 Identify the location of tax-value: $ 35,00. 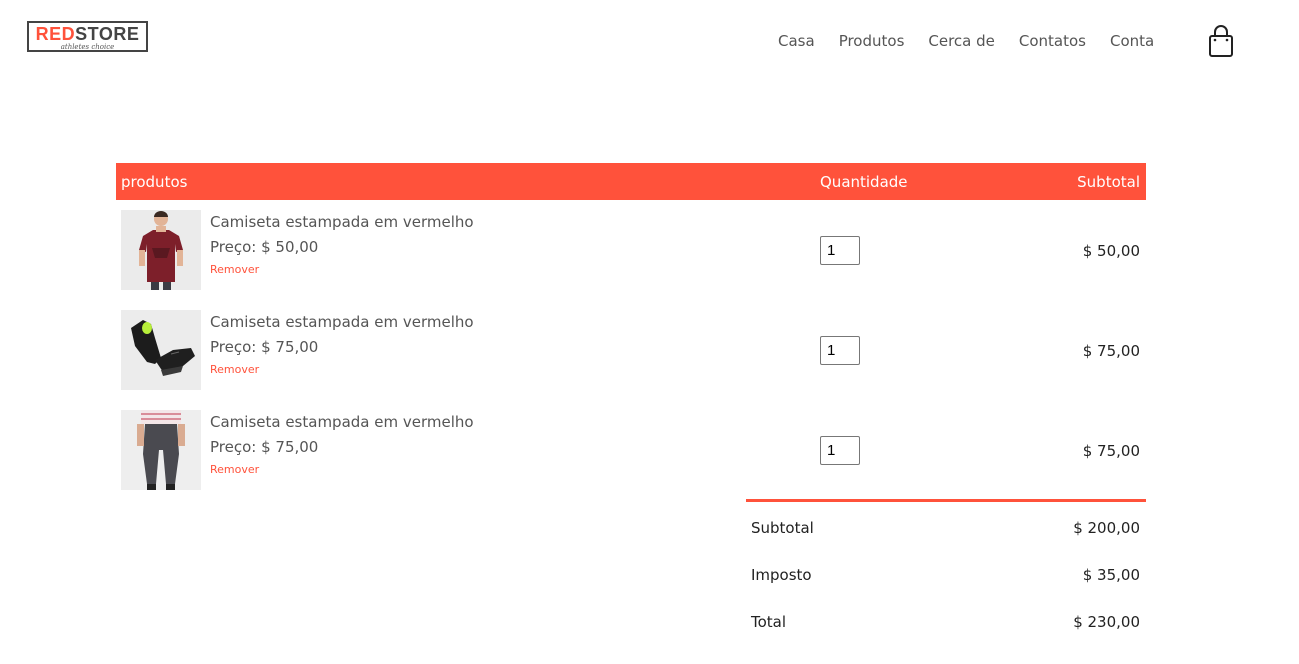
(1111, 575).